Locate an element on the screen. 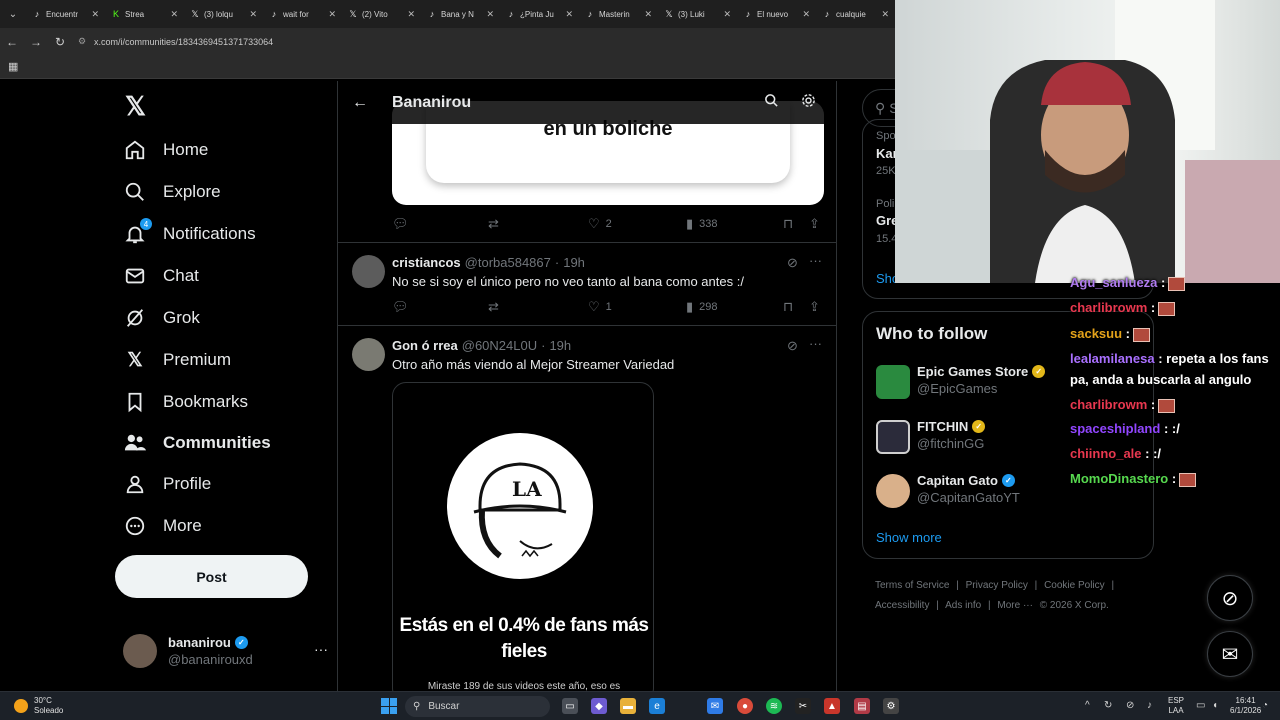  tweet-author: cristiancos is located at coordinates (426, 262).